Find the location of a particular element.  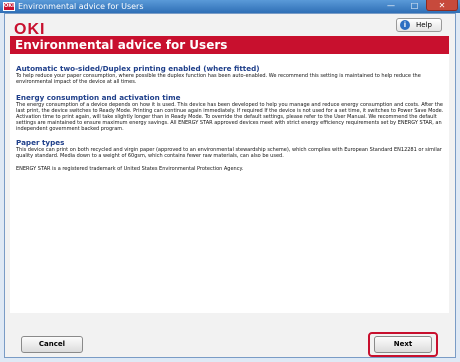

page-title: Environmental advice for Users is located at coordinates (121, 45).